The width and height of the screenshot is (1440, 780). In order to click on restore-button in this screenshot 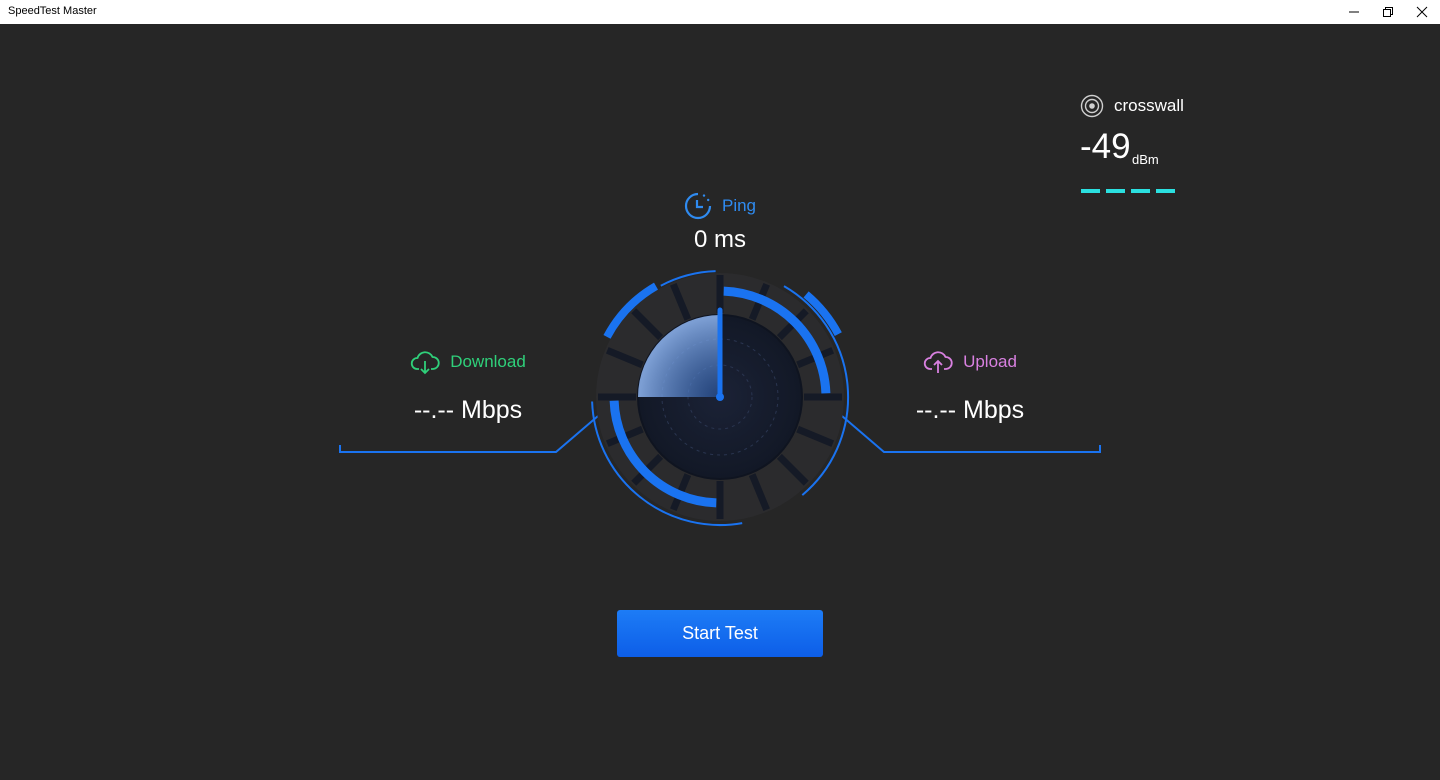, I will do `click(1388, 12)`.